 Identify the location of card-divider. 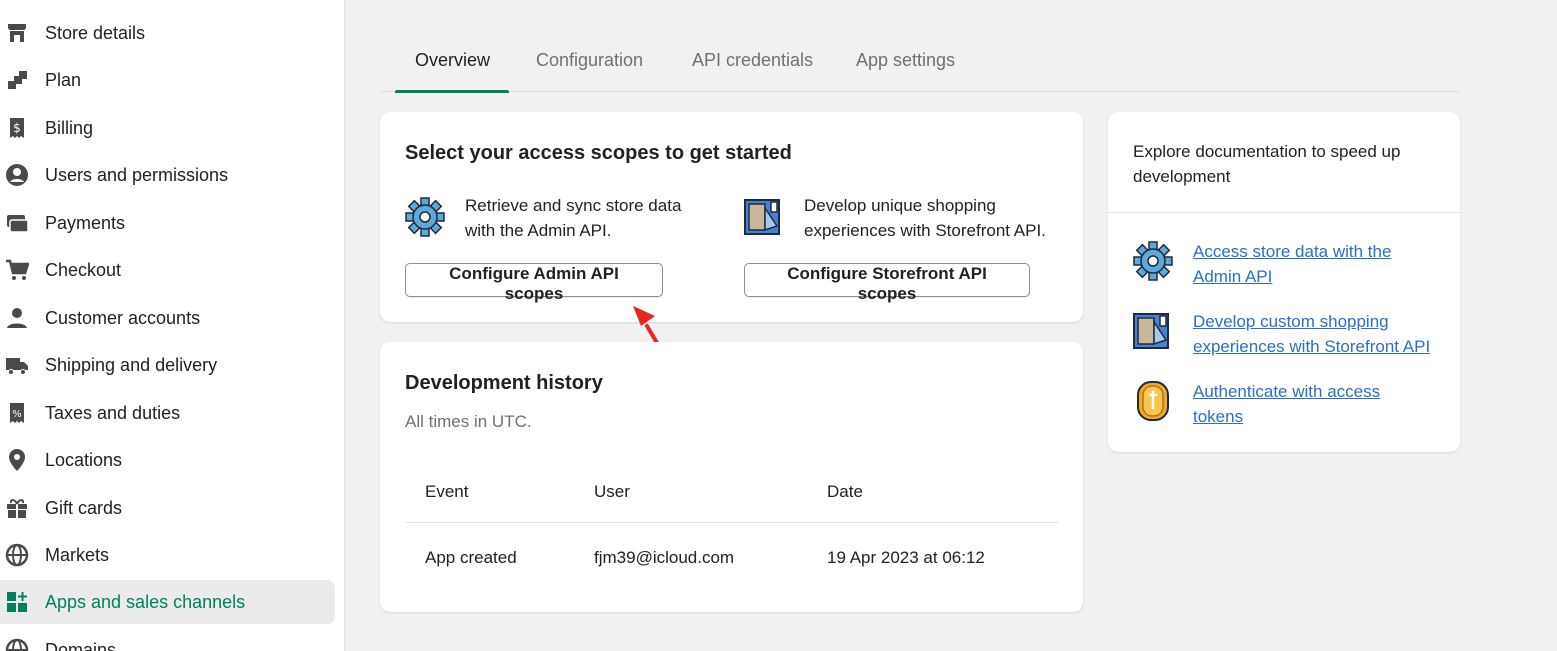
(1284, 212).